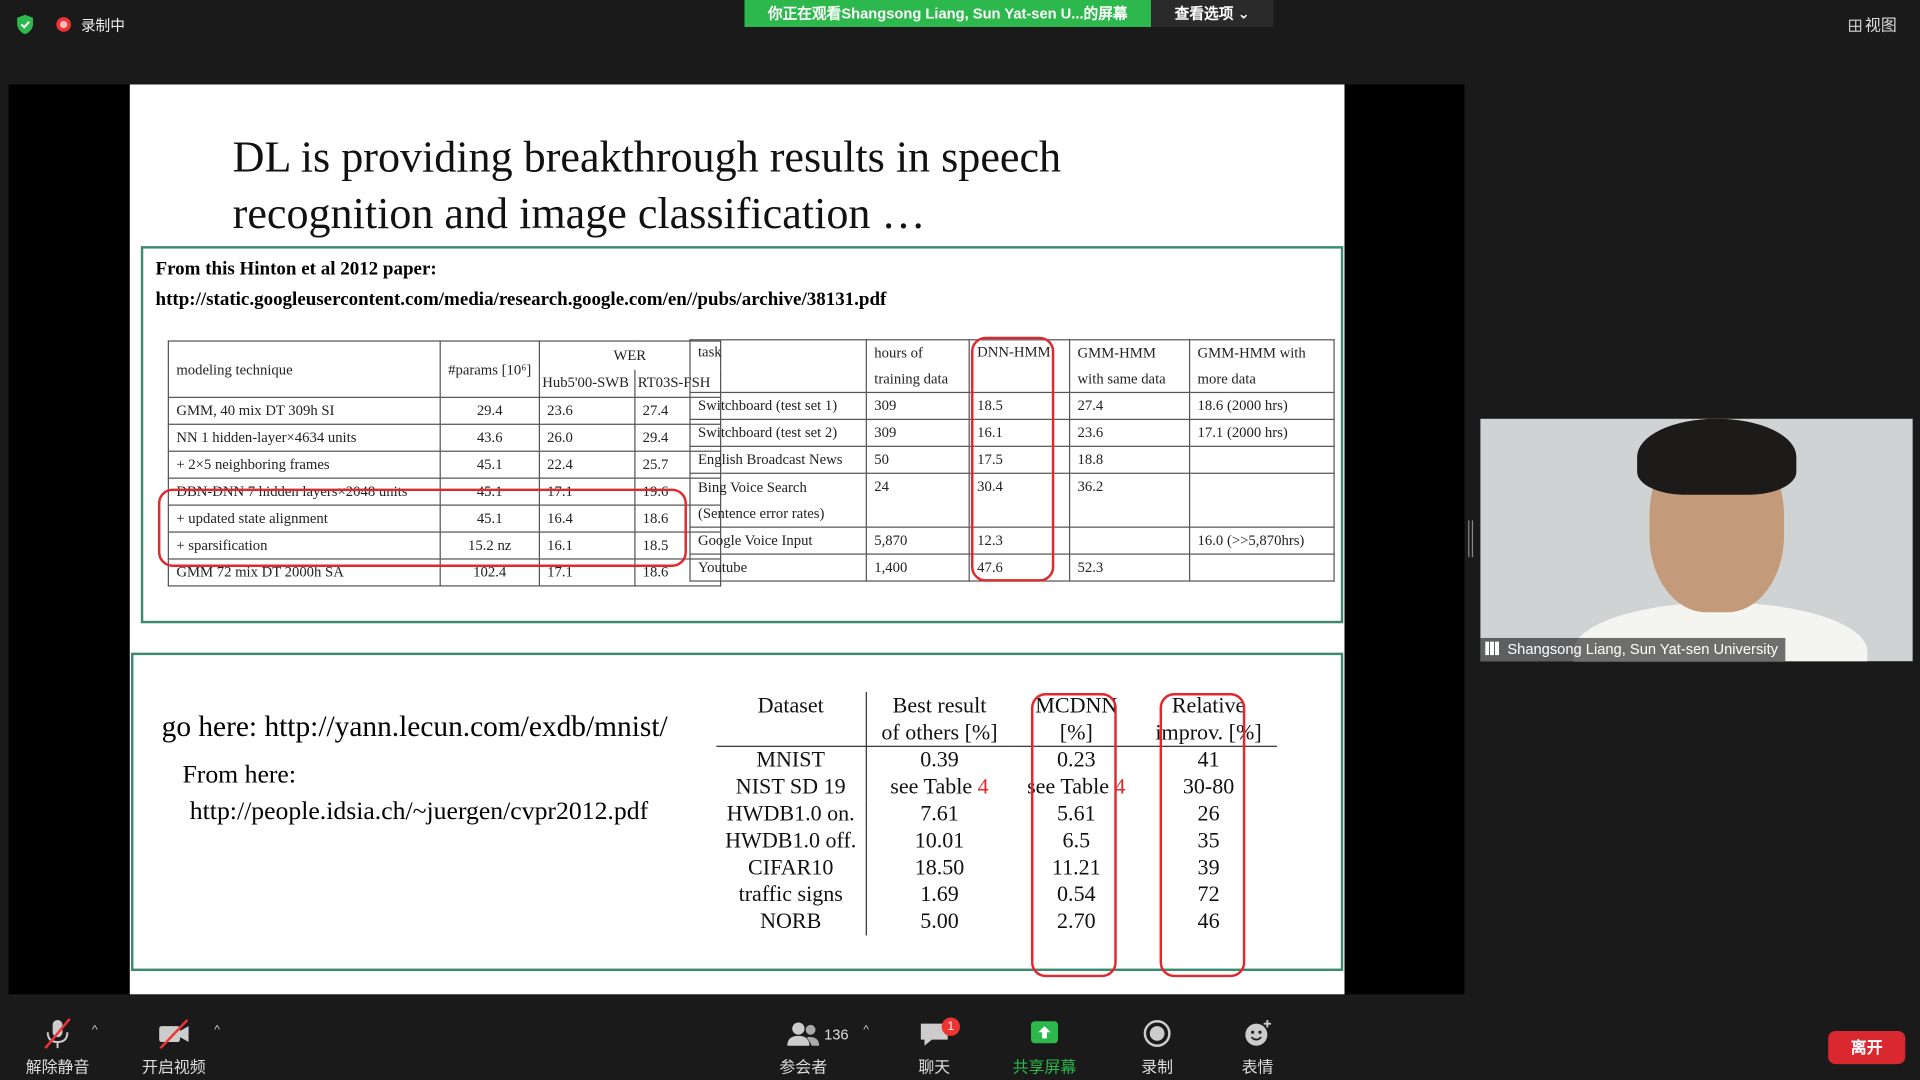 The image size is (1920, 1080). I want to click on emoji-icon, so click(1258, 1033).